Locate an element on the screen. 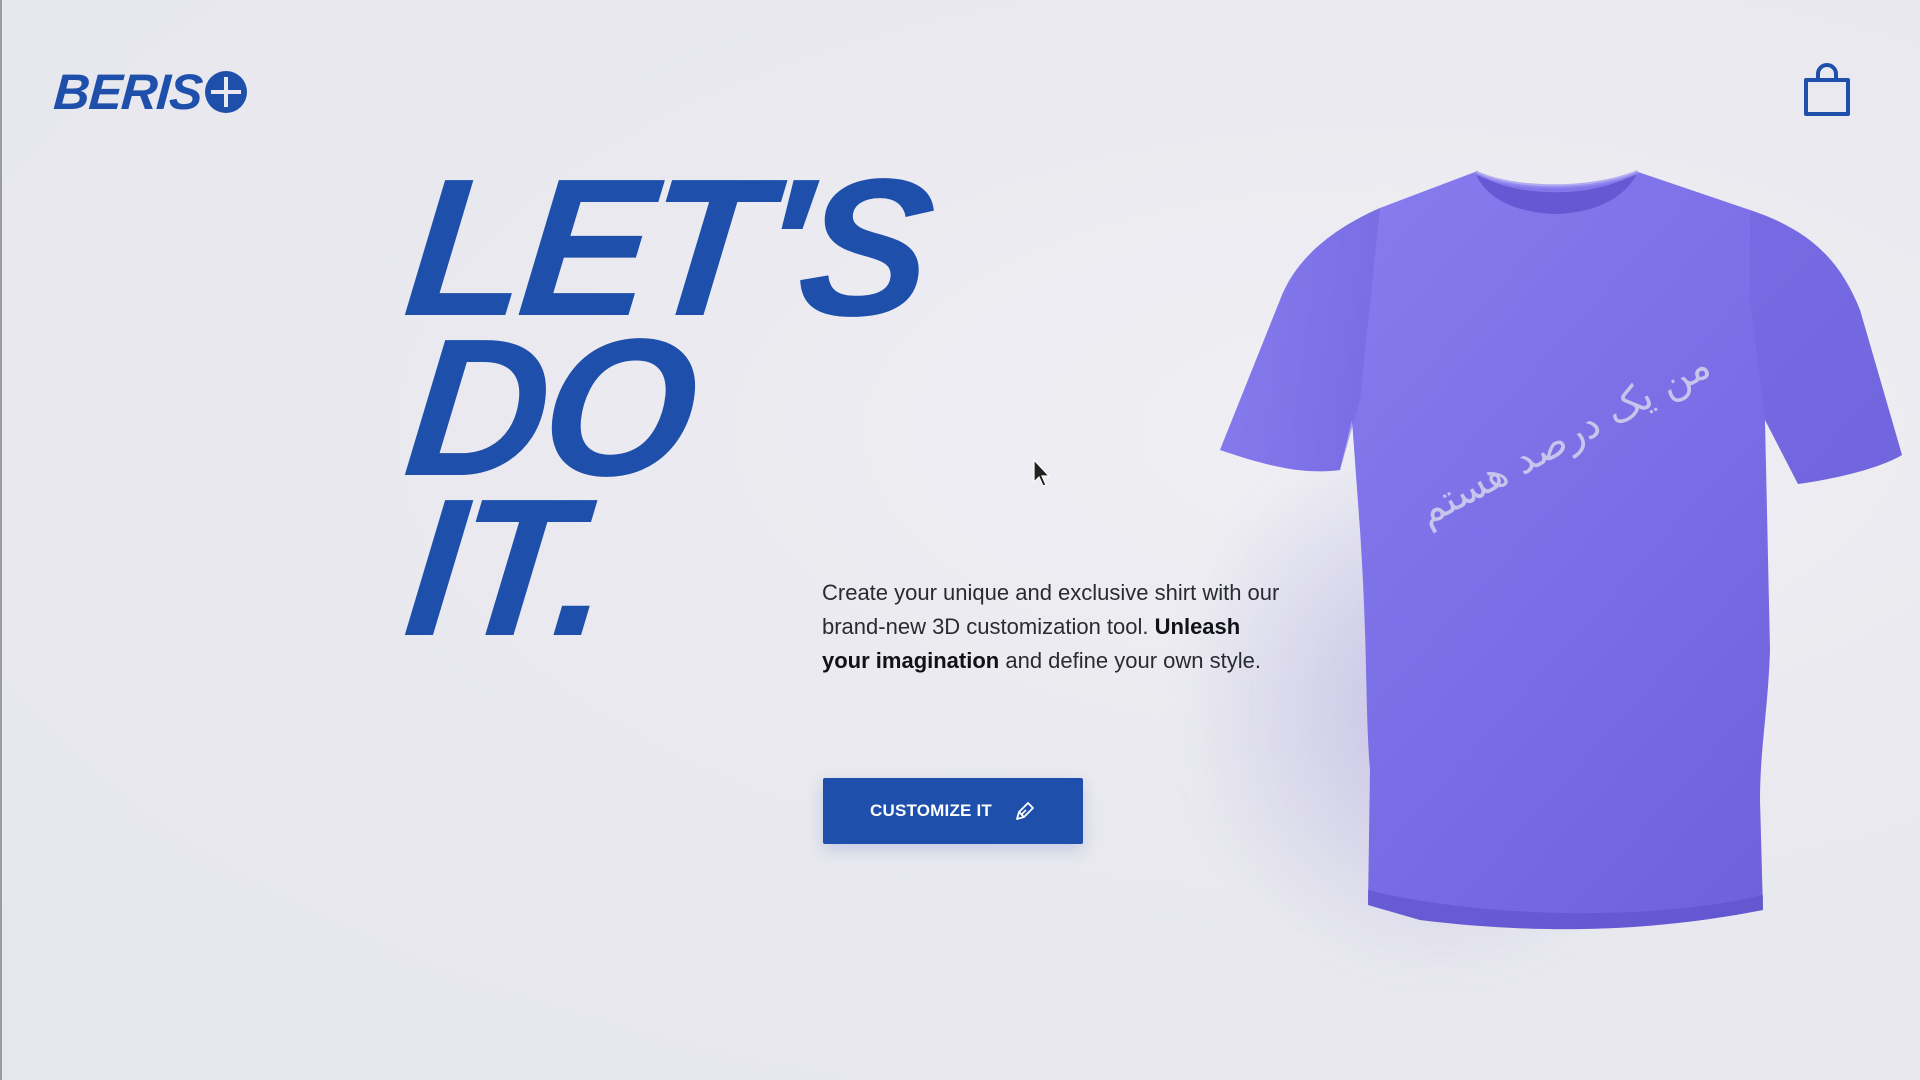 The image size is (1920, 1080). shopping-bag-icon is located at coordinates (1827, 90).